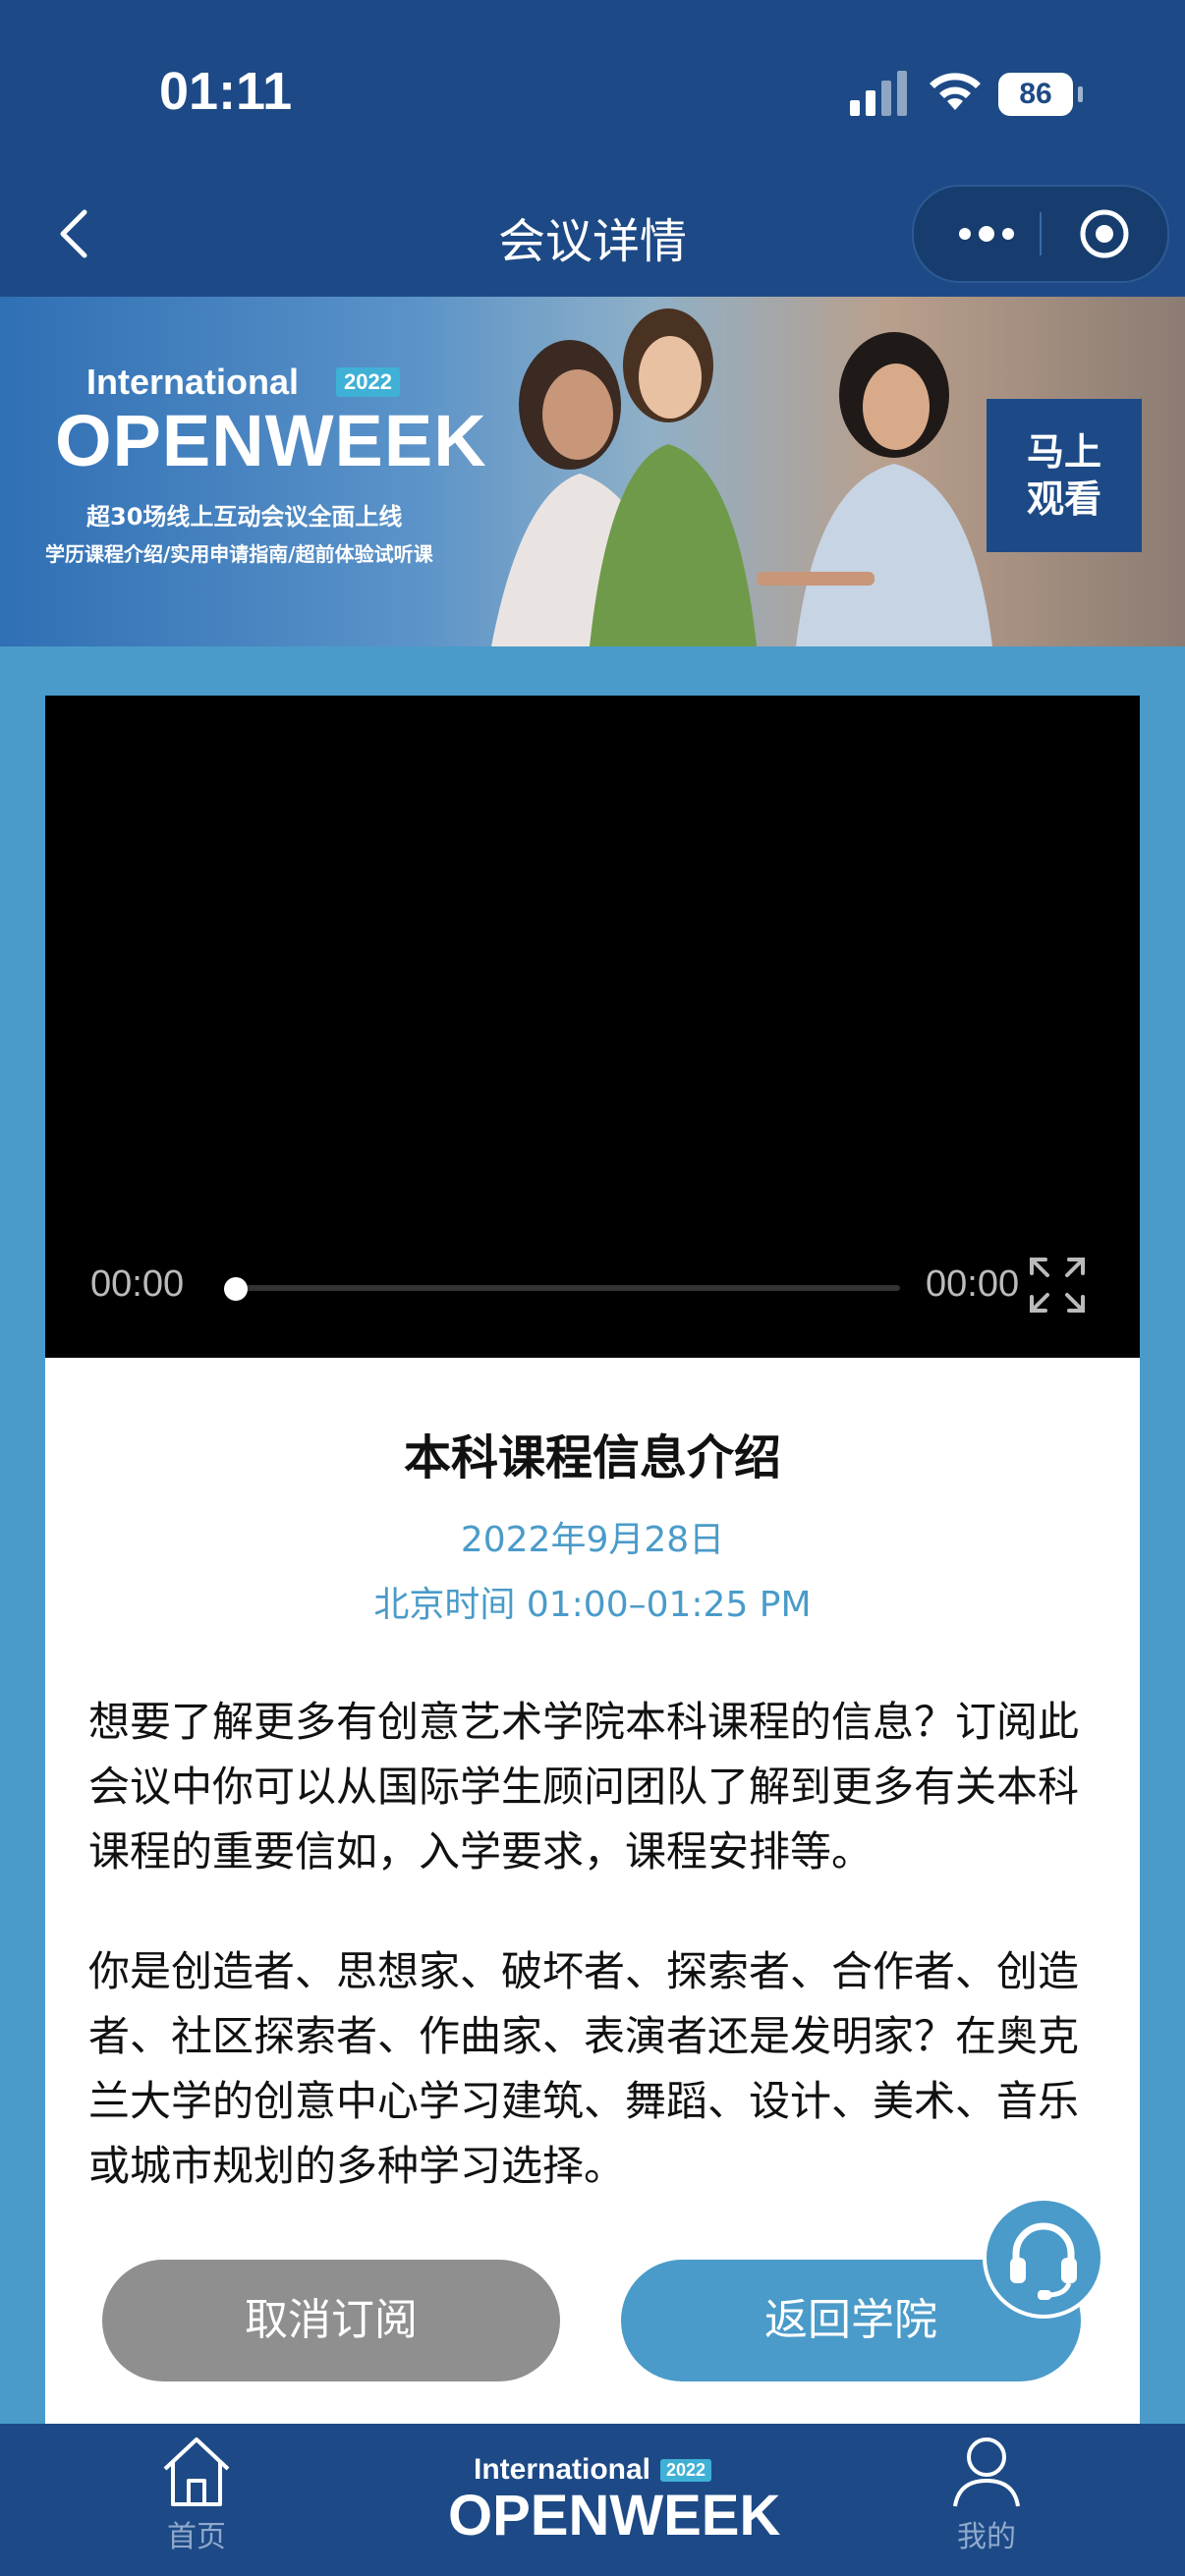 The width and height of the screenshot is (1185, 2576). I want to click on banner-subline: 学历课程介绍/实用申请指南/超前体验试听课, so click(239, 554).